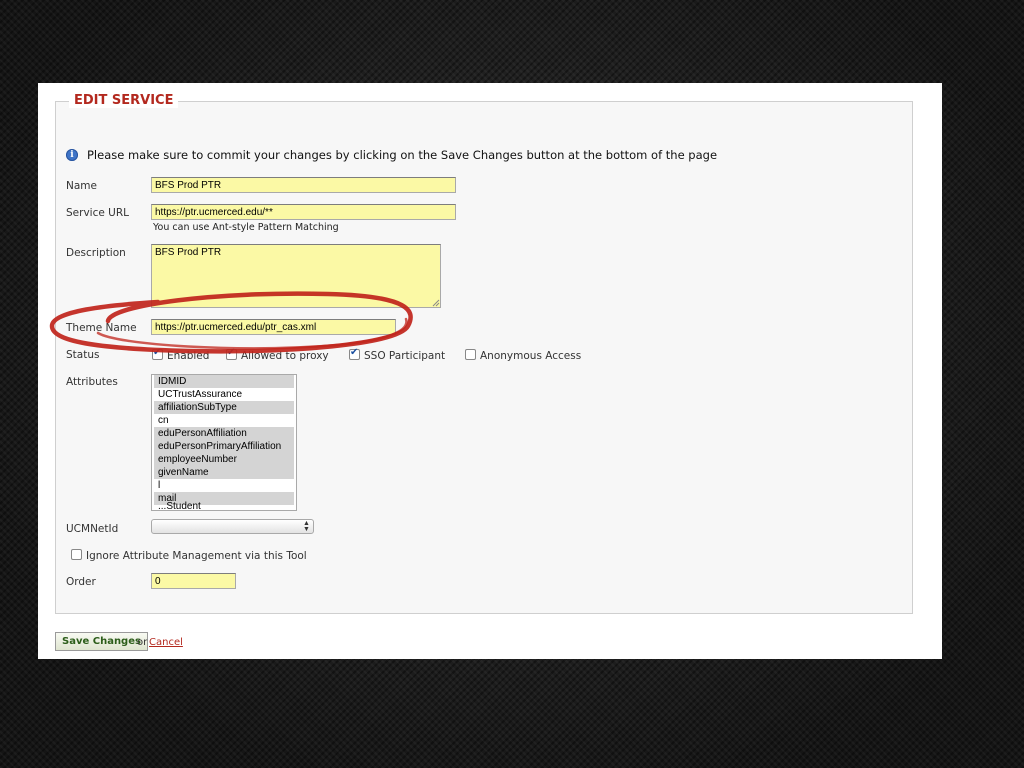 This screenshot has height=768, width=1024. Describe the element at coordinates (232, 526) in the screenshot. I see `ucmnetid-select: ▲ ▼` at that location.